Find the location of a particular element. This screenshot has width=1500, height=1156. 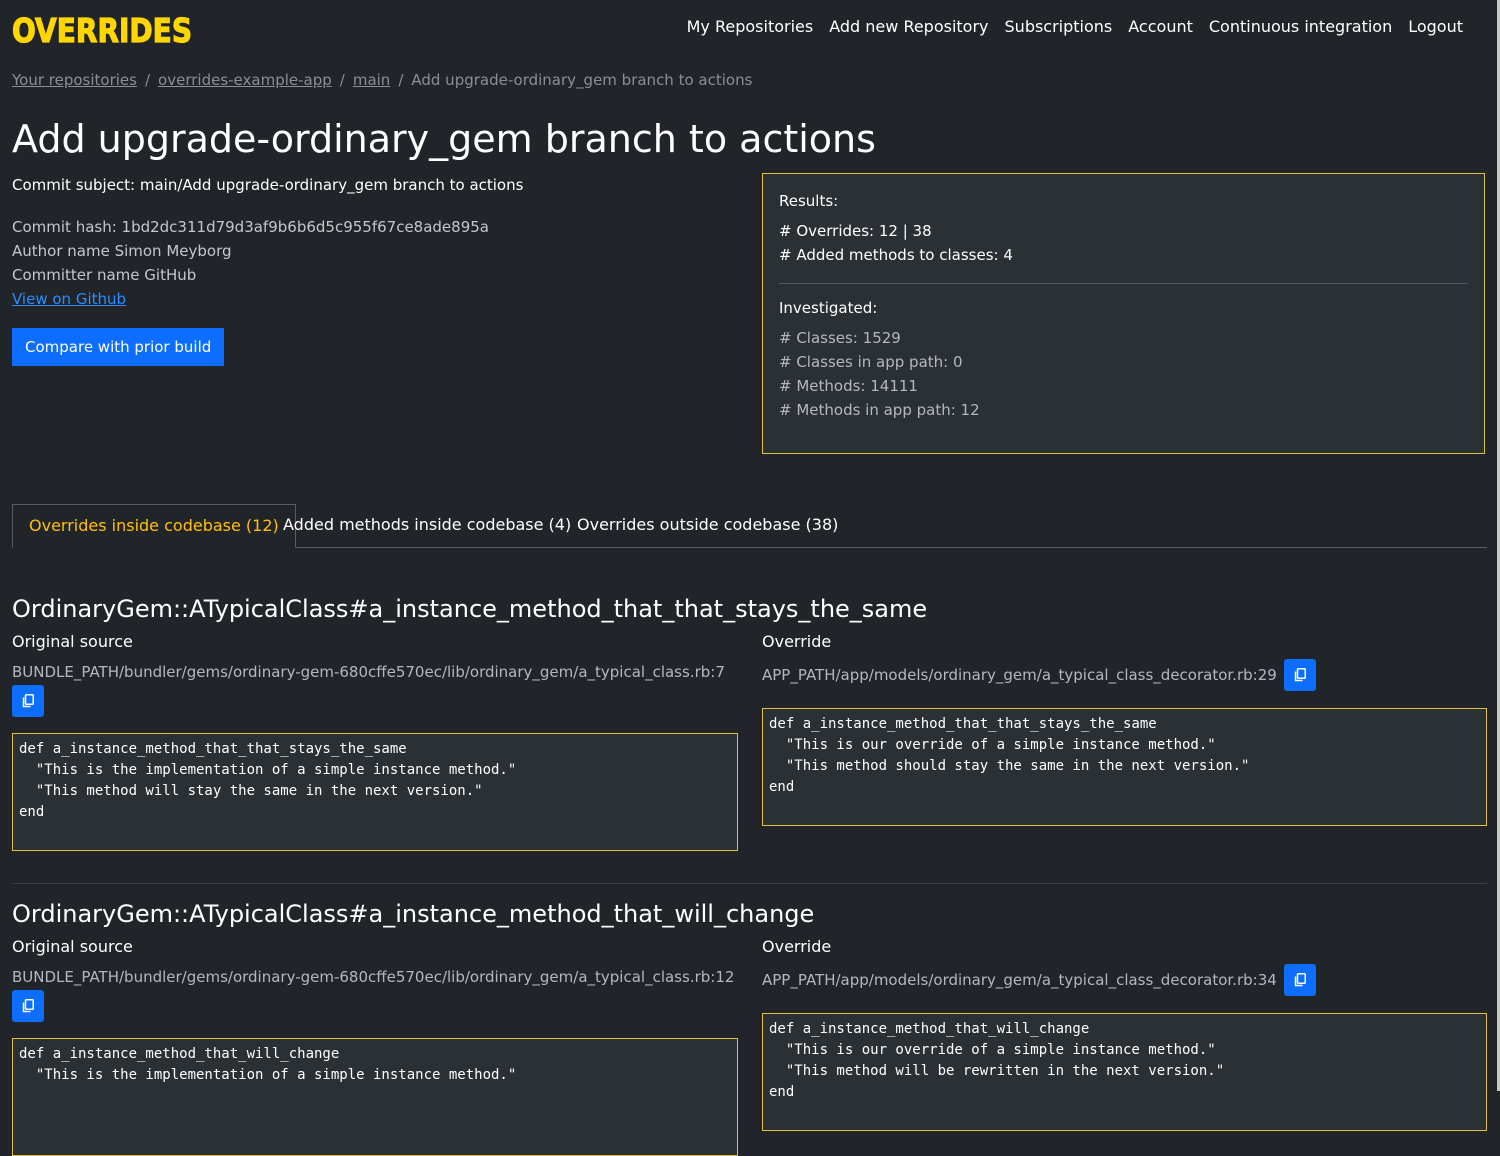

investigated-methods-in-app: # Methods in app path: 12 is located at coordinates (879, 410).